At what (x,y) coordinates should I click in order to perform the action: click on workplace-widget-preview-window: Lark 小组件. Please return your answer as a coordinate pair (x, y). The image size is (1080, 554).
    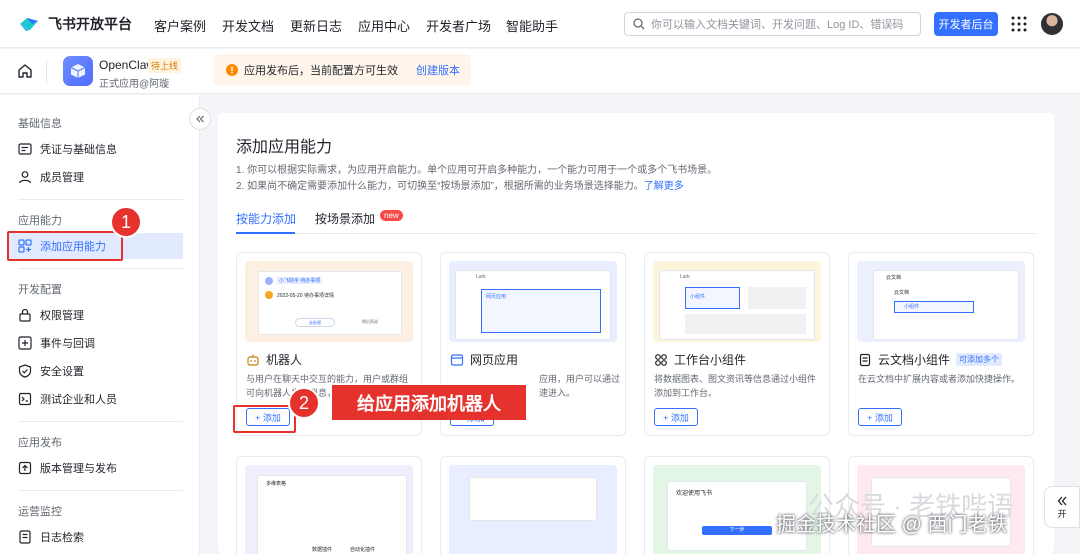
    Looking at the image, I should click on (737, 305).